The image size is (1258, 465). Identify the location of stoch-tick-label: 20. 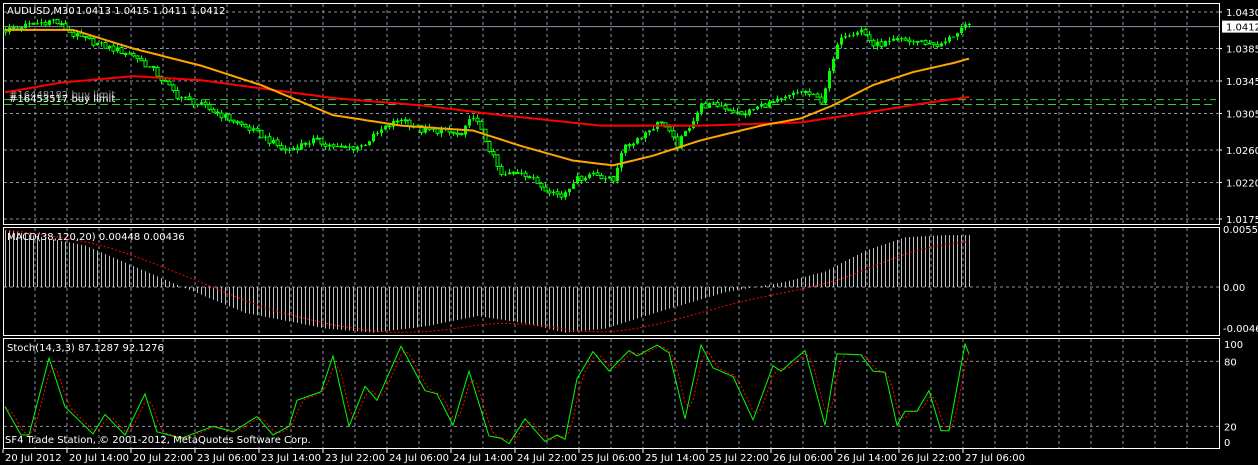
(1230, 427).